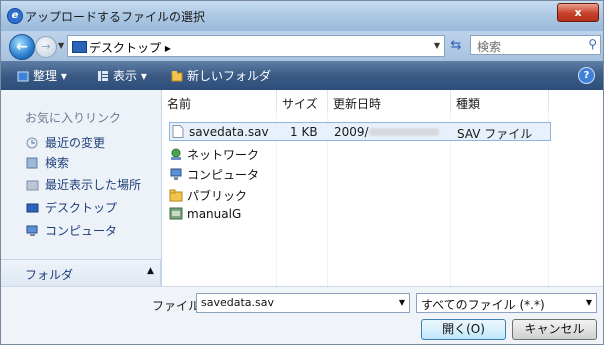  I want to click on file-name-cell: savedata.sav, so click(220, 132).